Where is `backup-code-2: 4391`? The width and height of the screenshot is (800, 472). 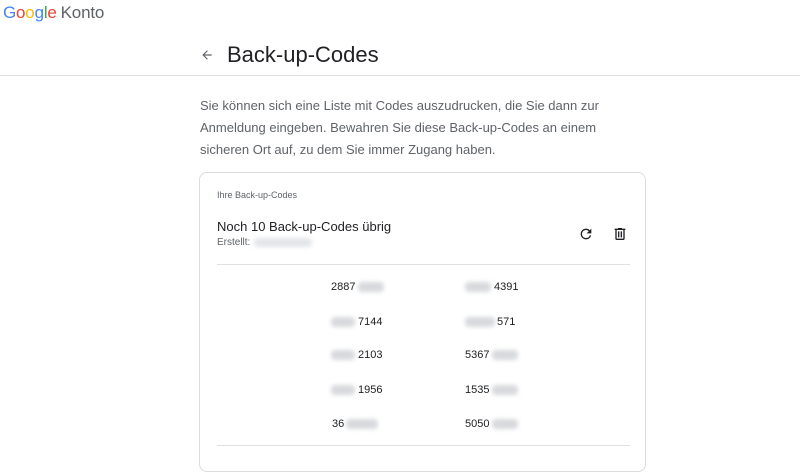
backup-code-2: 4391 is located at coordinates (491, 287).